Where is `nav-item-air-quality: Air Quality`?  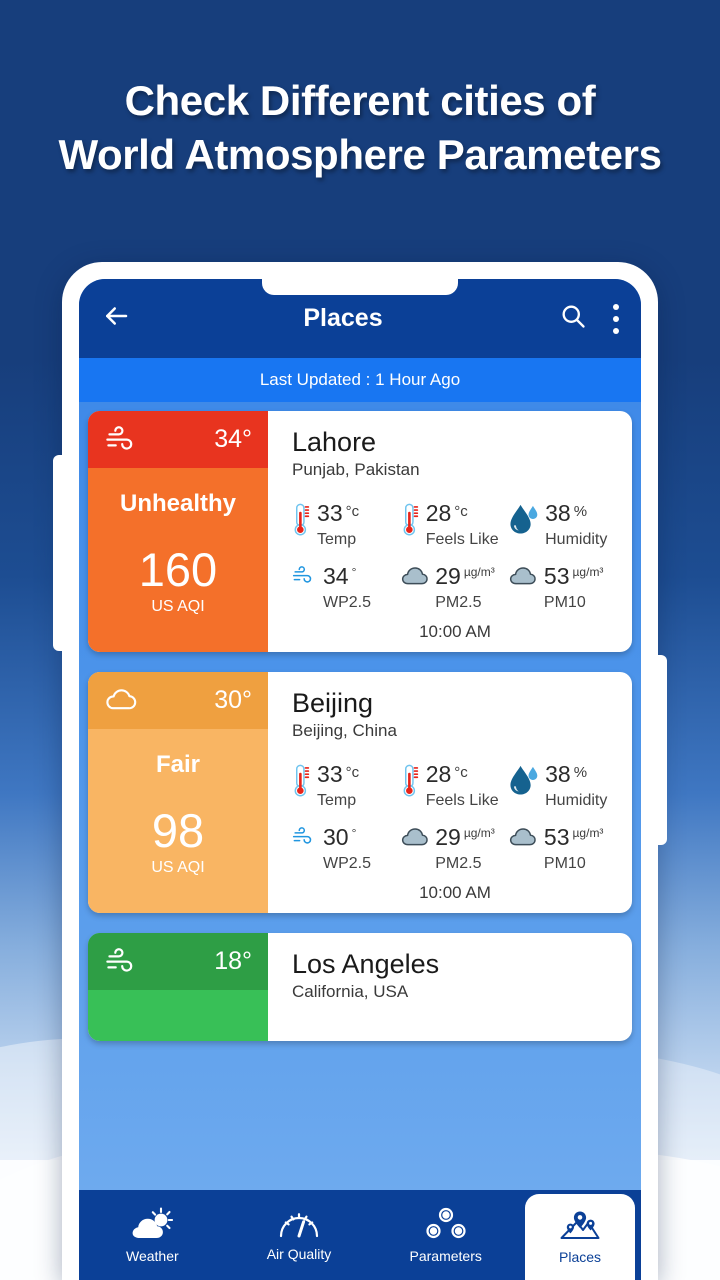
nav-item-air-quality: Air Quality is located at coordinates (299, 1235).